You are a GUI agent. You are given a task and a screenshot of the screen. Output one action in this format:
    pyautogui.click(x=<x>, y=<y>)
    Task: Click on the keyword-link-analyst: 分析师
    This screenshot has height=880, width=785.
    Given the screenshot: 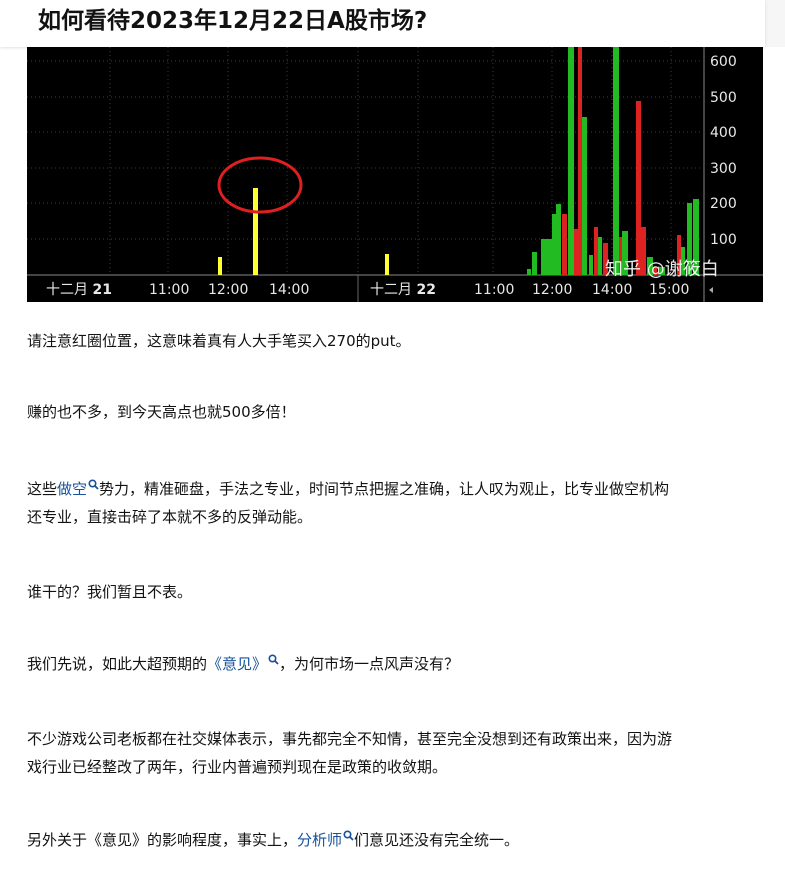 What is the action you would take?
    pyautogui.click(x=319, y=840)
    